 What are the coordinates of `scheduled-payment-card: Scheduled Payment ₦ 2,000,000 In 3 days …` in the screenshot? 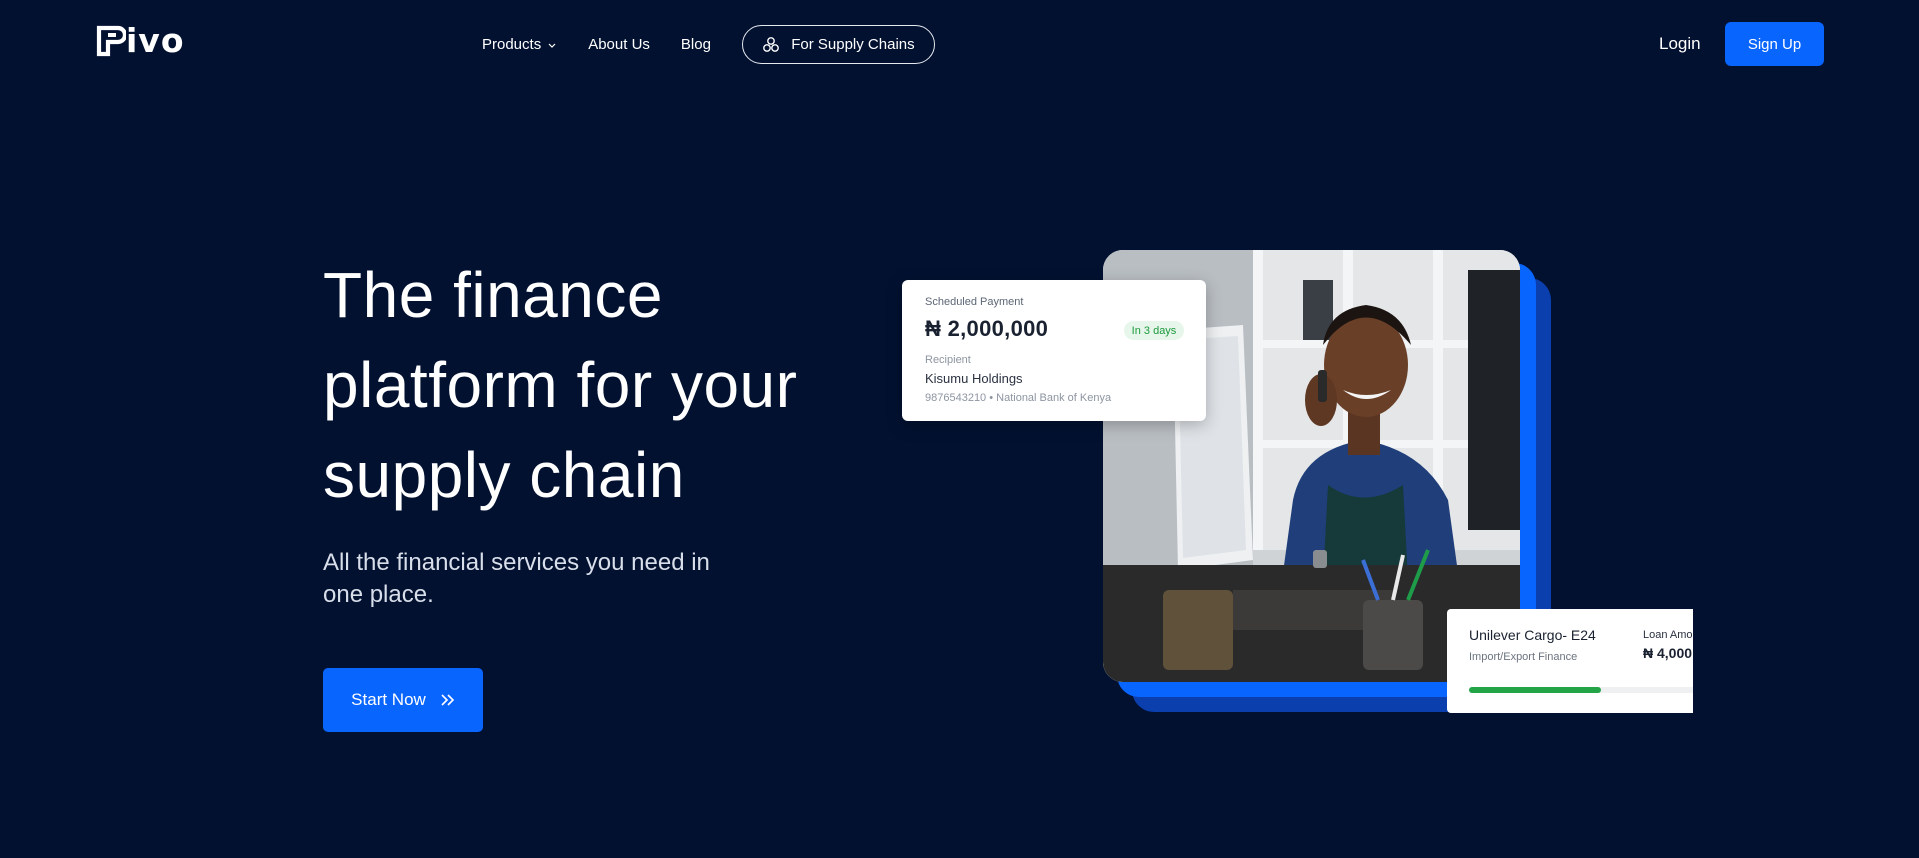 It's located at (1054, 350).